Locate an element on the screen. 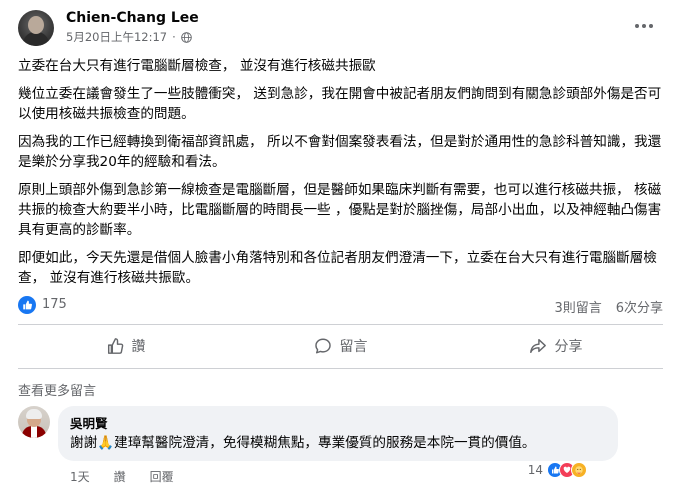 The height and width of the screenshot is (484, 674). commenter-name: 吳明賢 is located at coordinates (338, 422).